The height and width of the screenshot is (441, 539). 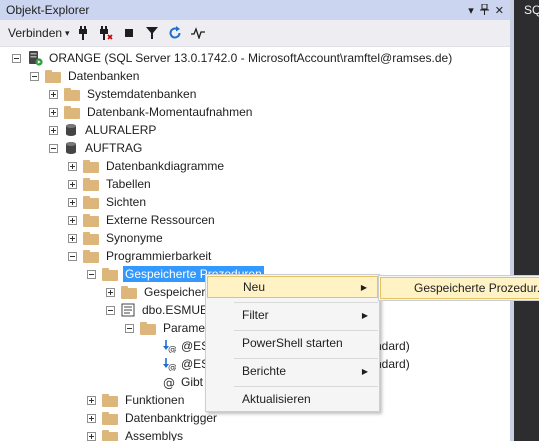 I want to click on tree-node-param-2: @ @ES, so click(x=186, y=364).